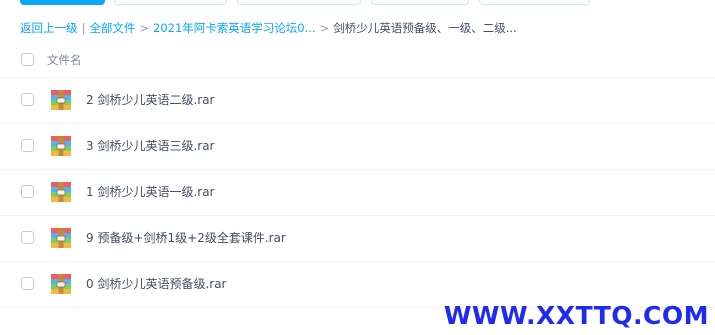 This screenshot has height=335, width=715. Describe the element at coordinates (576, 315) in the screenshot. I see `watermark: WWW.XXTTQ.COM` at that location.